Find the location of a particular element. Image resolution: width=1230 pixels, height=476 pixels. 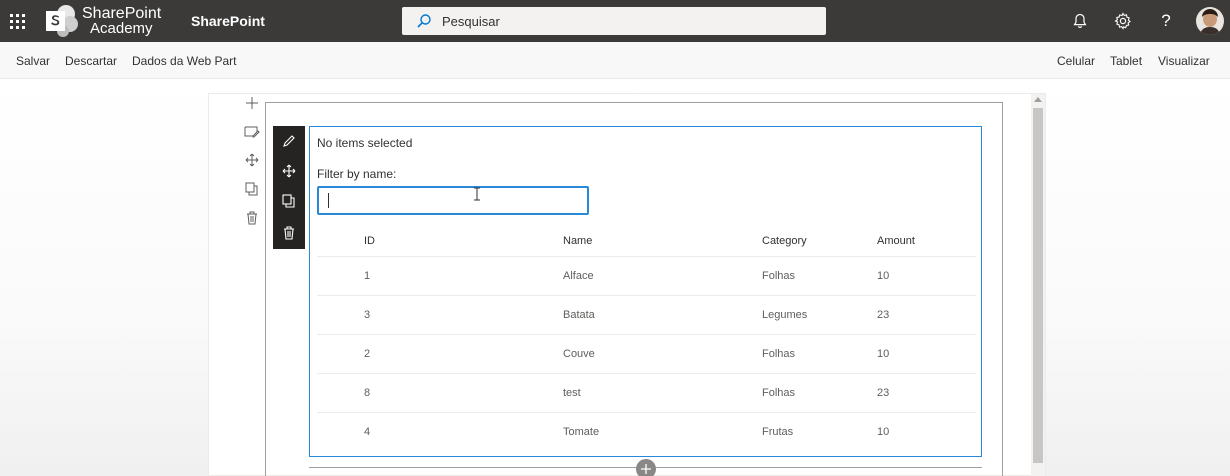

tablet-preview-button: Tablet is located at coordinates (1126, 61).